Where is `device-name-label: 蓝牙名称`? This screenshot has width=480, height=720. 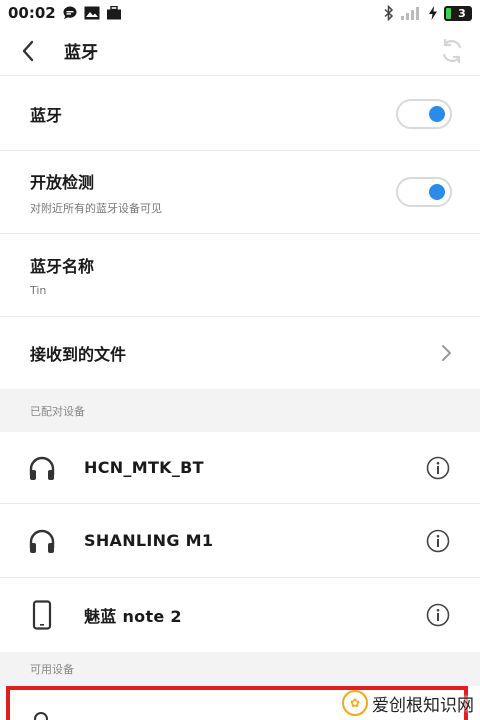 device-name-label: 蓝牙名称 is located at coordinates (62, 266).